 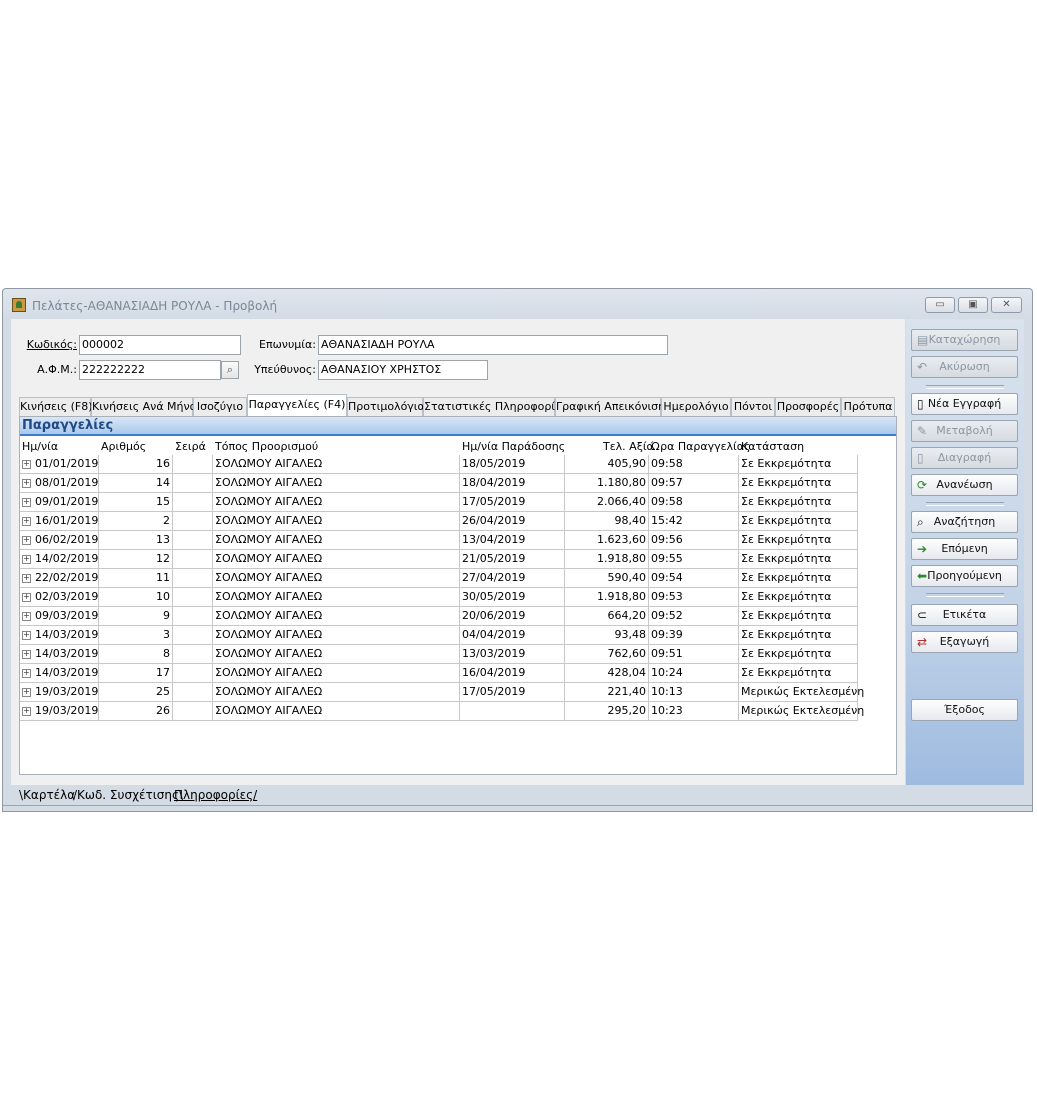 What do you see at coordinates (136, 578) in the screenshot?
I see `table-cell: 11` at bounding box center [136, 578].